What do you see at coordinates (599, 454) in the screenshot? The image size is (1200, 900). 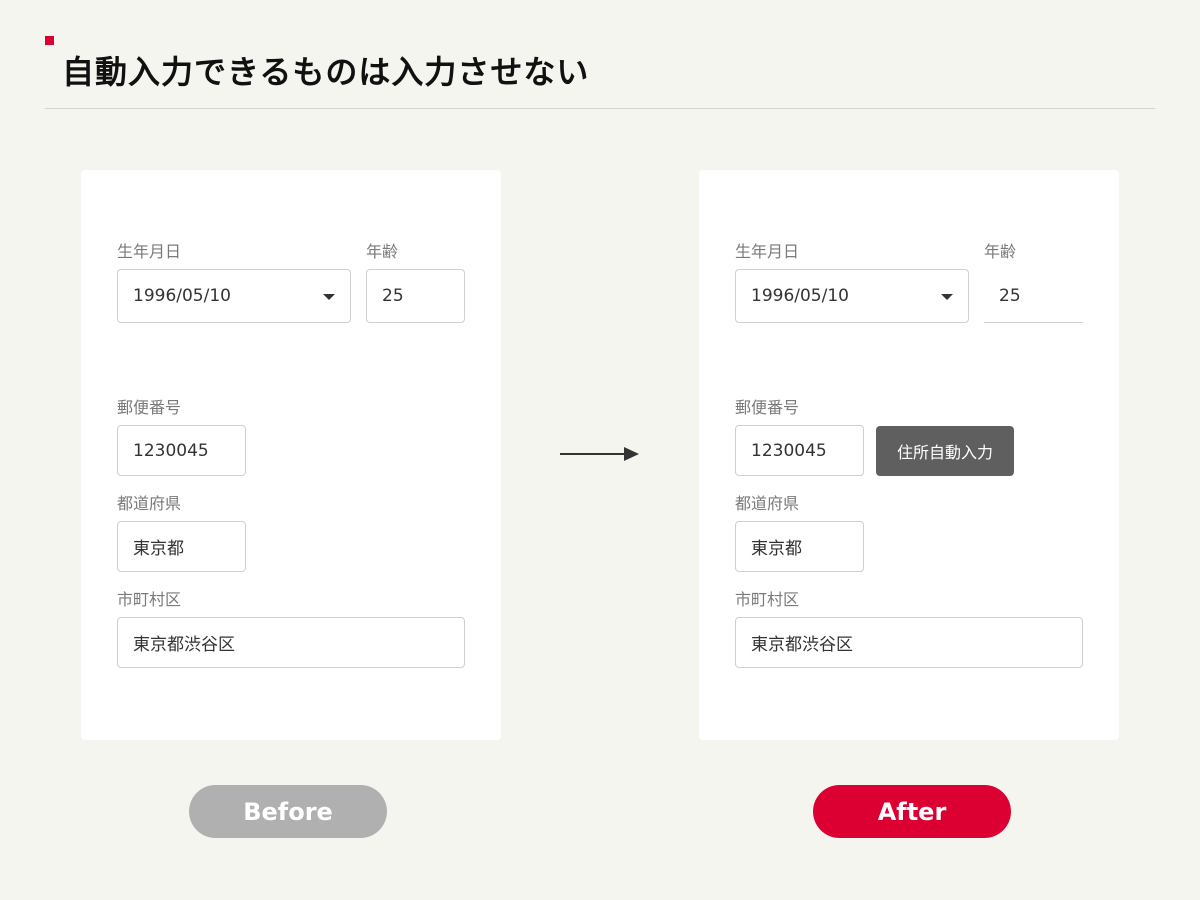 I see `arrow-right-icon` at bounding box center [599, 454].